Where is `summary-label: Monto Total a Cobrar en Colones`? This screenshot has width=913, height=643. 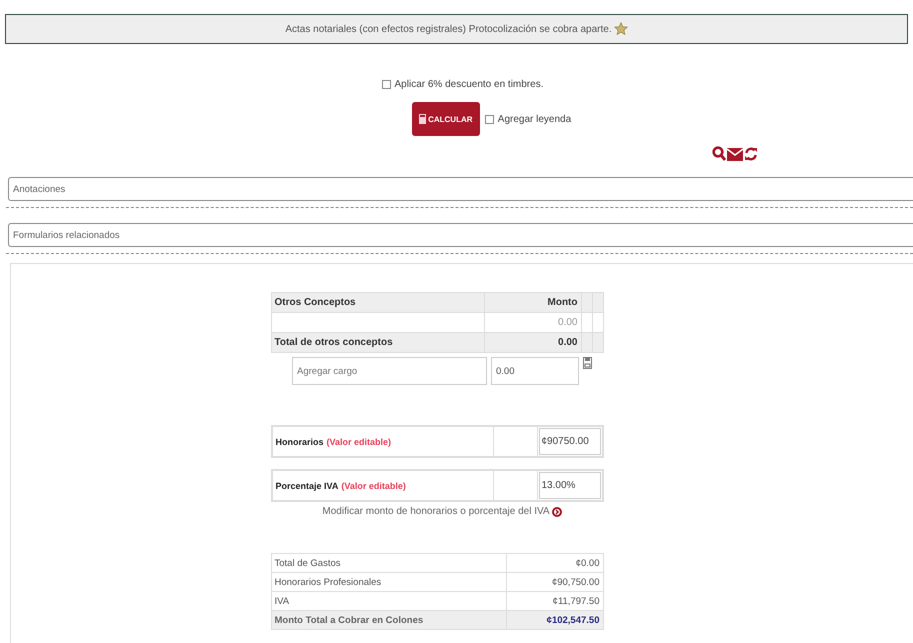
summary-label: Monto Total a Cobrar en Colones is located at coordinates (388, 620).